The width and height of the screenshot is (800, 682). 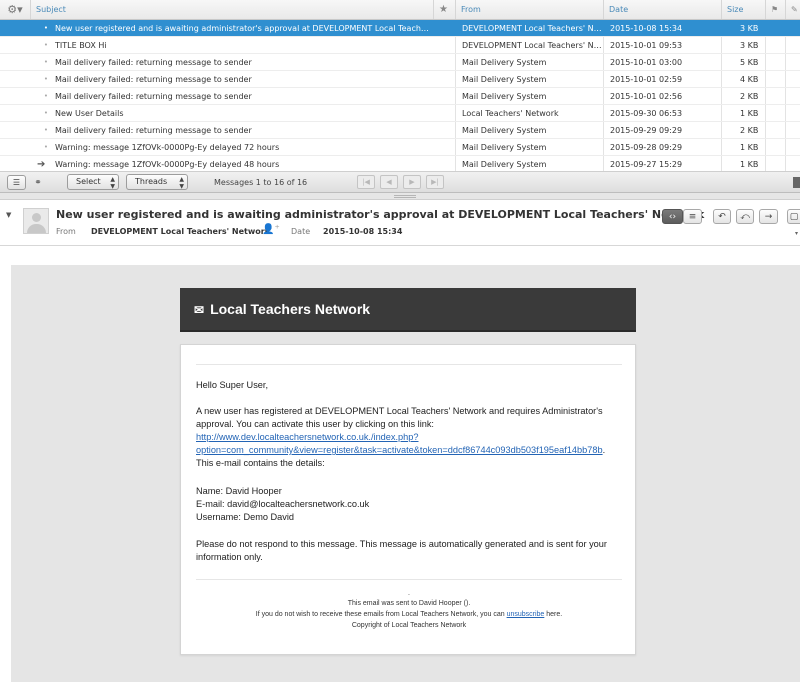 I want to click on column-date: Date, so click(x=662, y=9).